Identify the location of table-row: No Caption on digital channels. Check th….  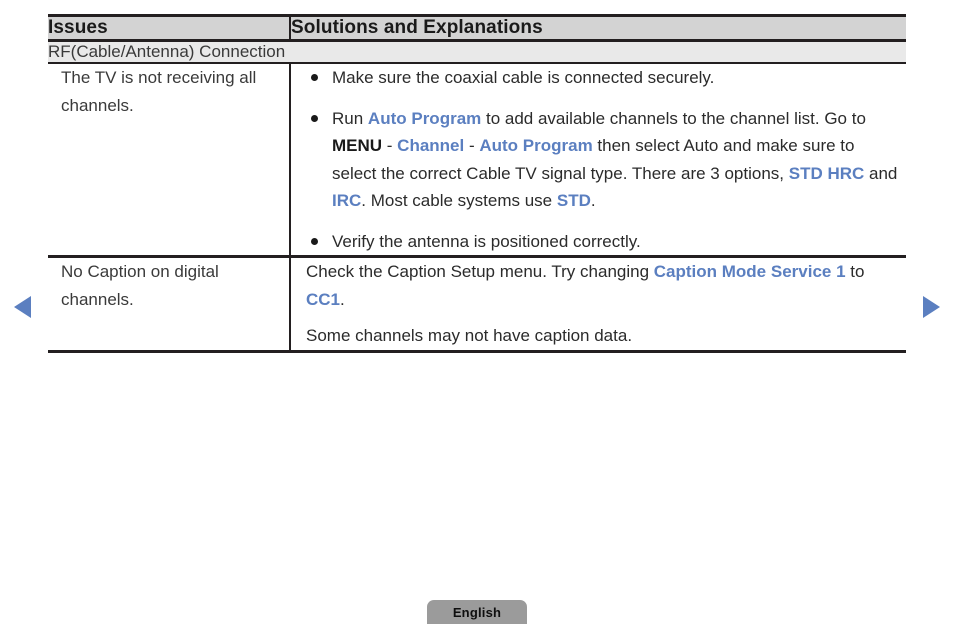
(477, 304).